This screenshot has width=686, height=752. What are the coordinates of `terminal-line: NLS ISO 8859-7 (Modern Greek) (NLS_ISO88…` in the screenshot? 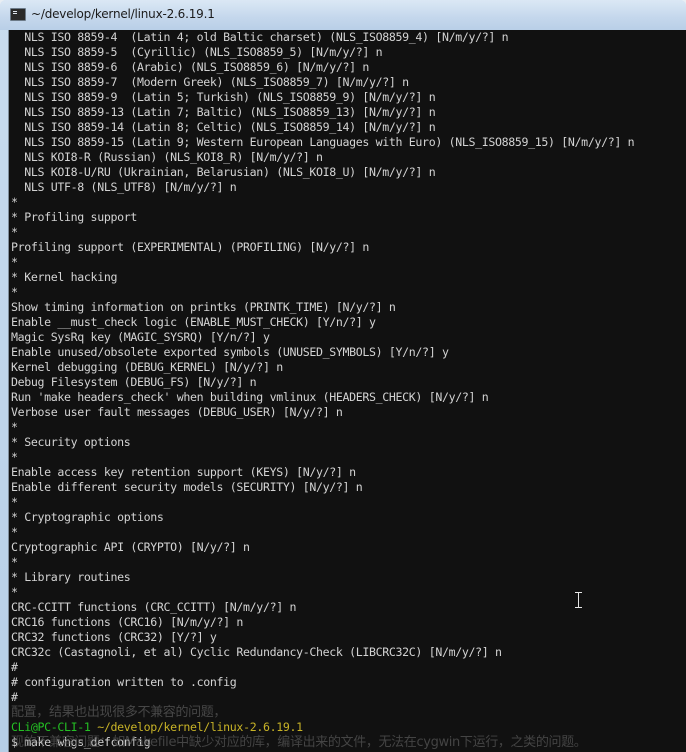 It's located at (210, 82).